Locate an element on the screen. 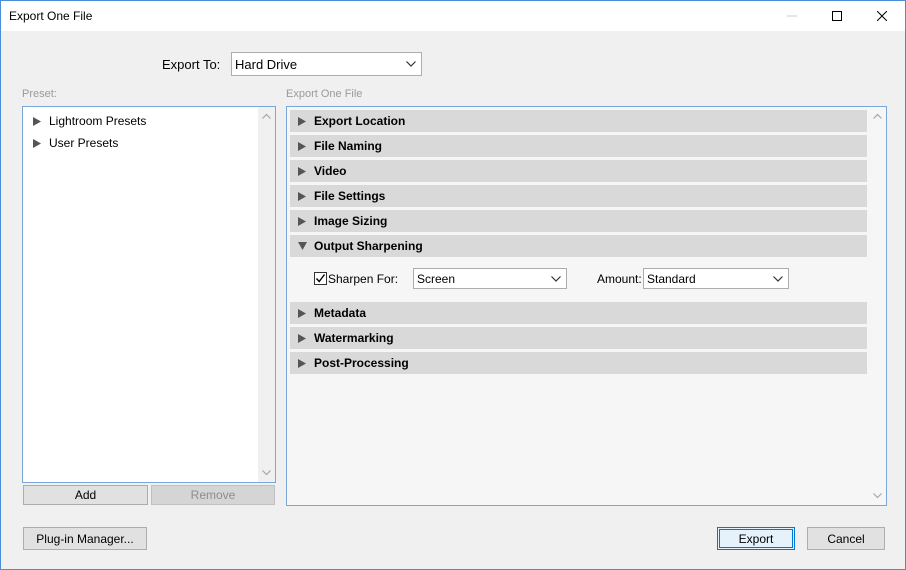 This screenshot has height=570, width=906. export-panel-scrollbar is located at coordinates (877, 306).